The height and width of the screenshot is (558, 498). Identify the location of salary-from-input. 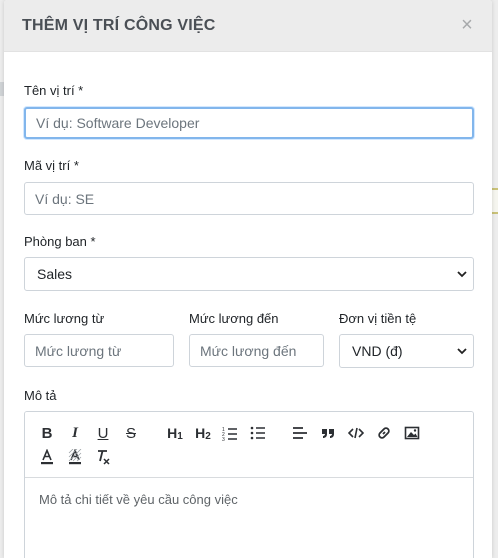
(99, 350).